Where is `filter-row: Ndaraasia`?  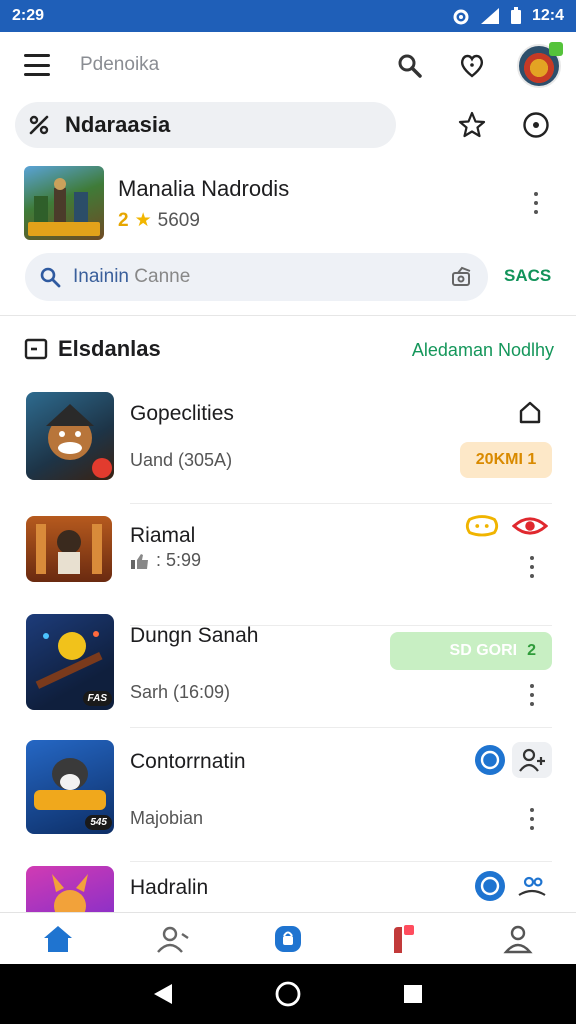 filter-row: Ndaraasia is located at coordinates (288, 126).